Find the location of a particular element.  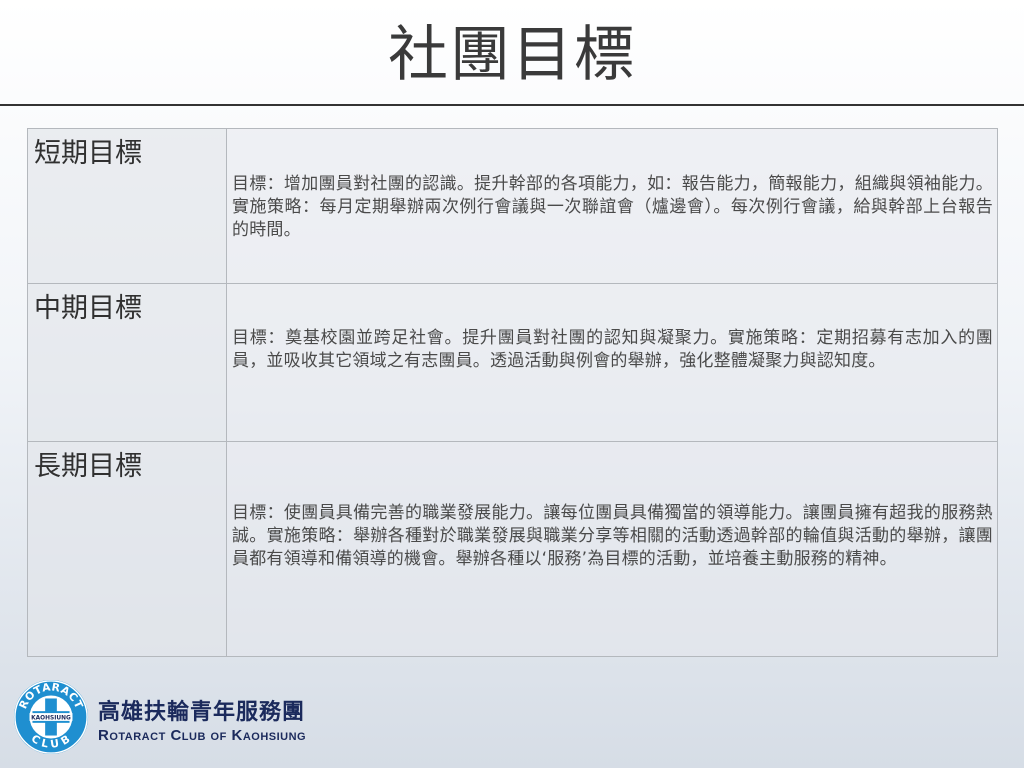

goal-label-mid-term: 中期目標 is located at coordinates (88, 308).